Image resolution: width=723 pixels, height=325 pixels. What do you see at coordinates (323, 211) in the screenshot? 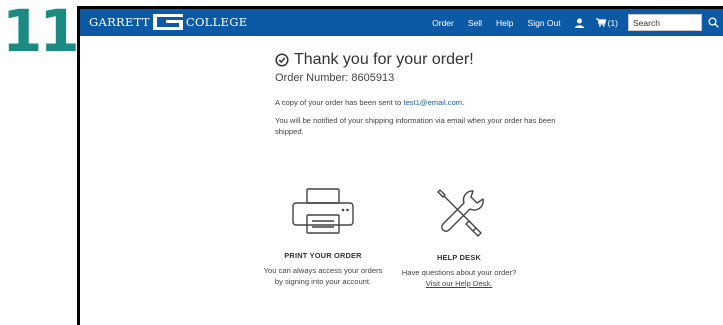
I see `printer-icon` at bounding box center [323, 211].